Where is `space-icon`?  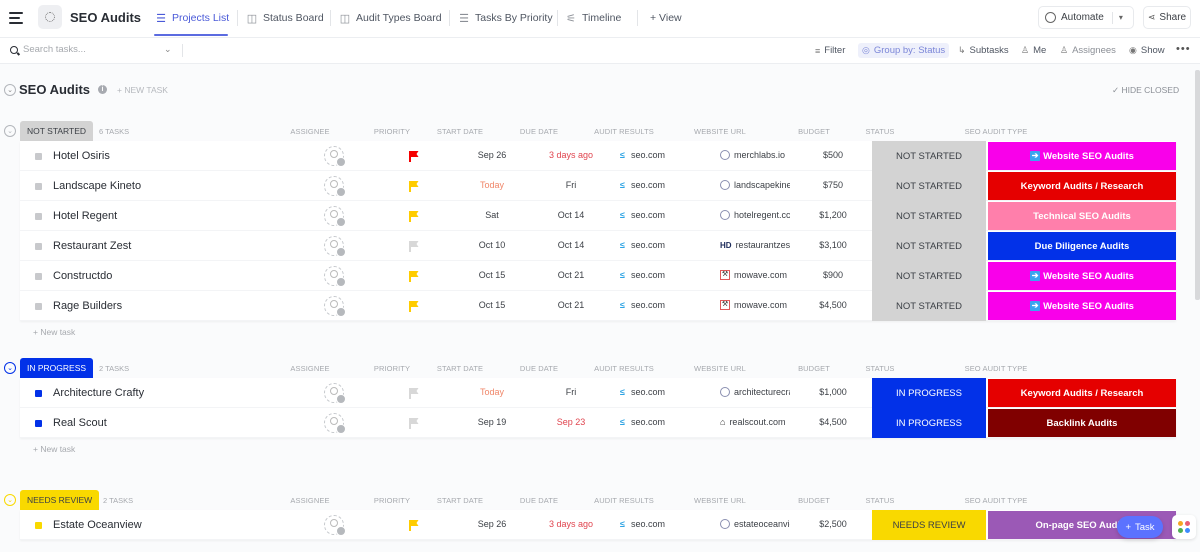 space-icon is located at coordinates (50, 17).